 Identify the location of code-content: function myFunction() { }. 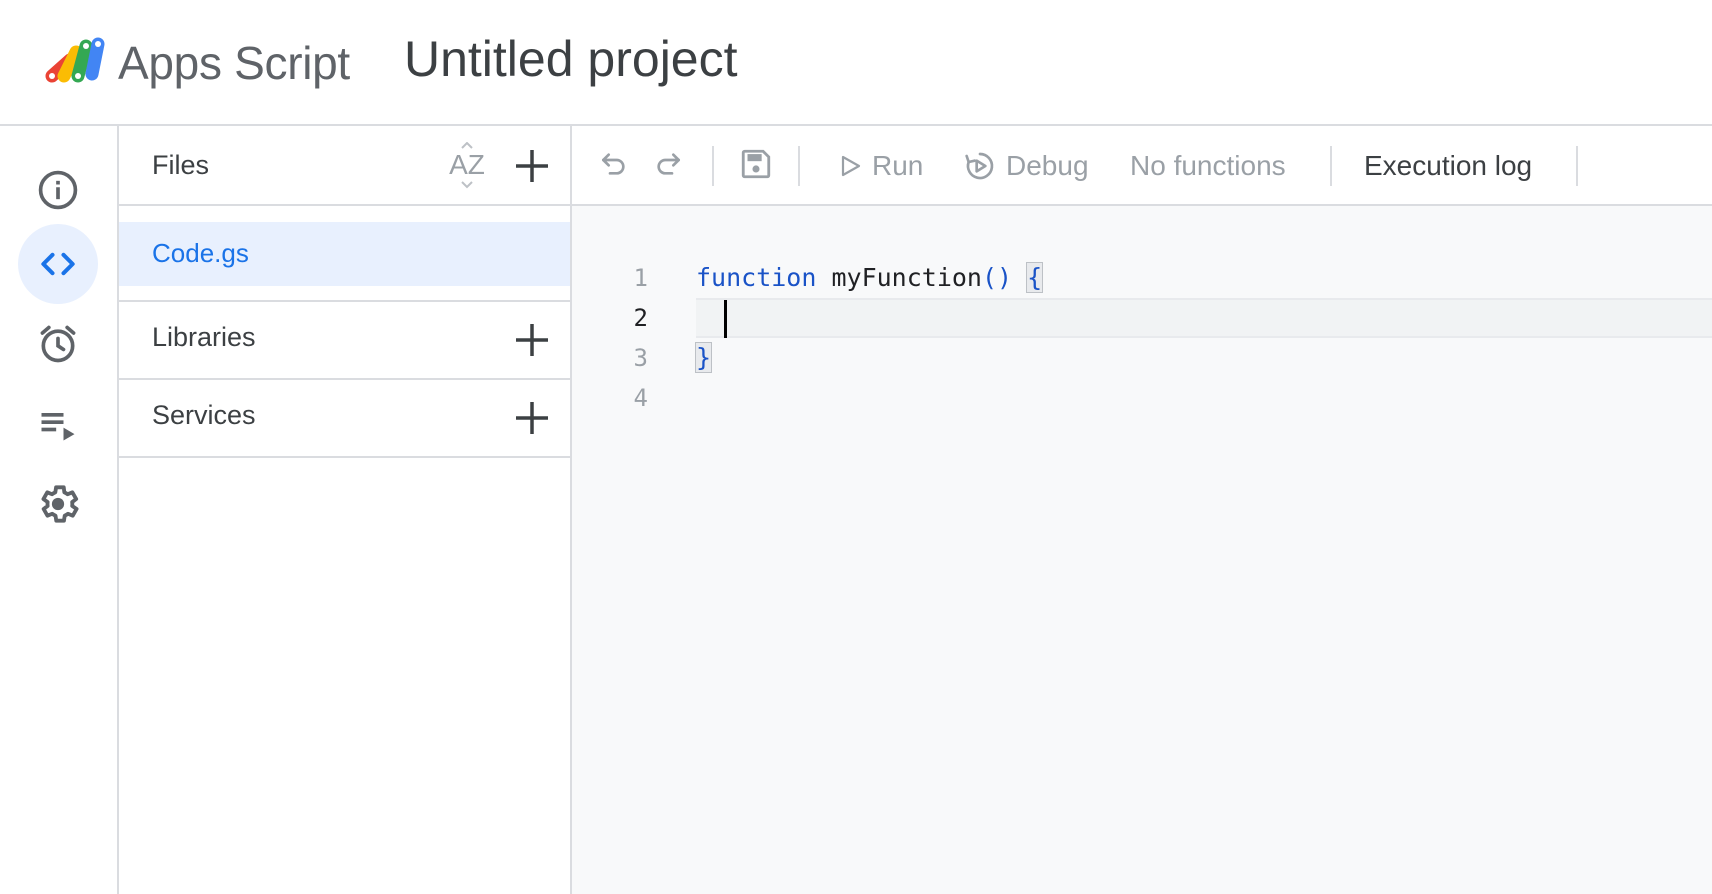
(1203, 338).